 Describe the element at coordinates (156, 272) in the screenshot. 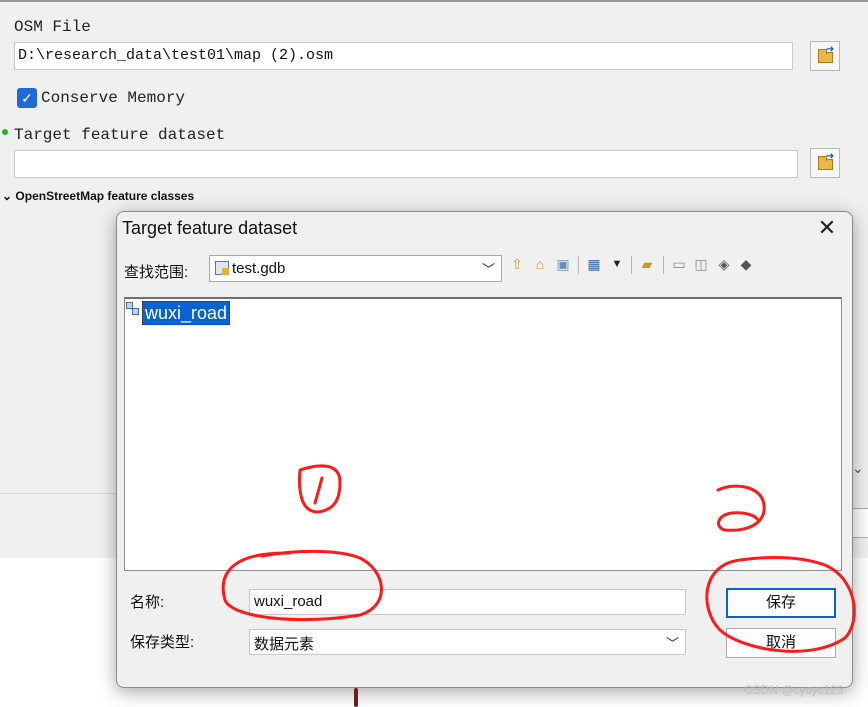

I see `look-in-label: 查找范围:` at that location.